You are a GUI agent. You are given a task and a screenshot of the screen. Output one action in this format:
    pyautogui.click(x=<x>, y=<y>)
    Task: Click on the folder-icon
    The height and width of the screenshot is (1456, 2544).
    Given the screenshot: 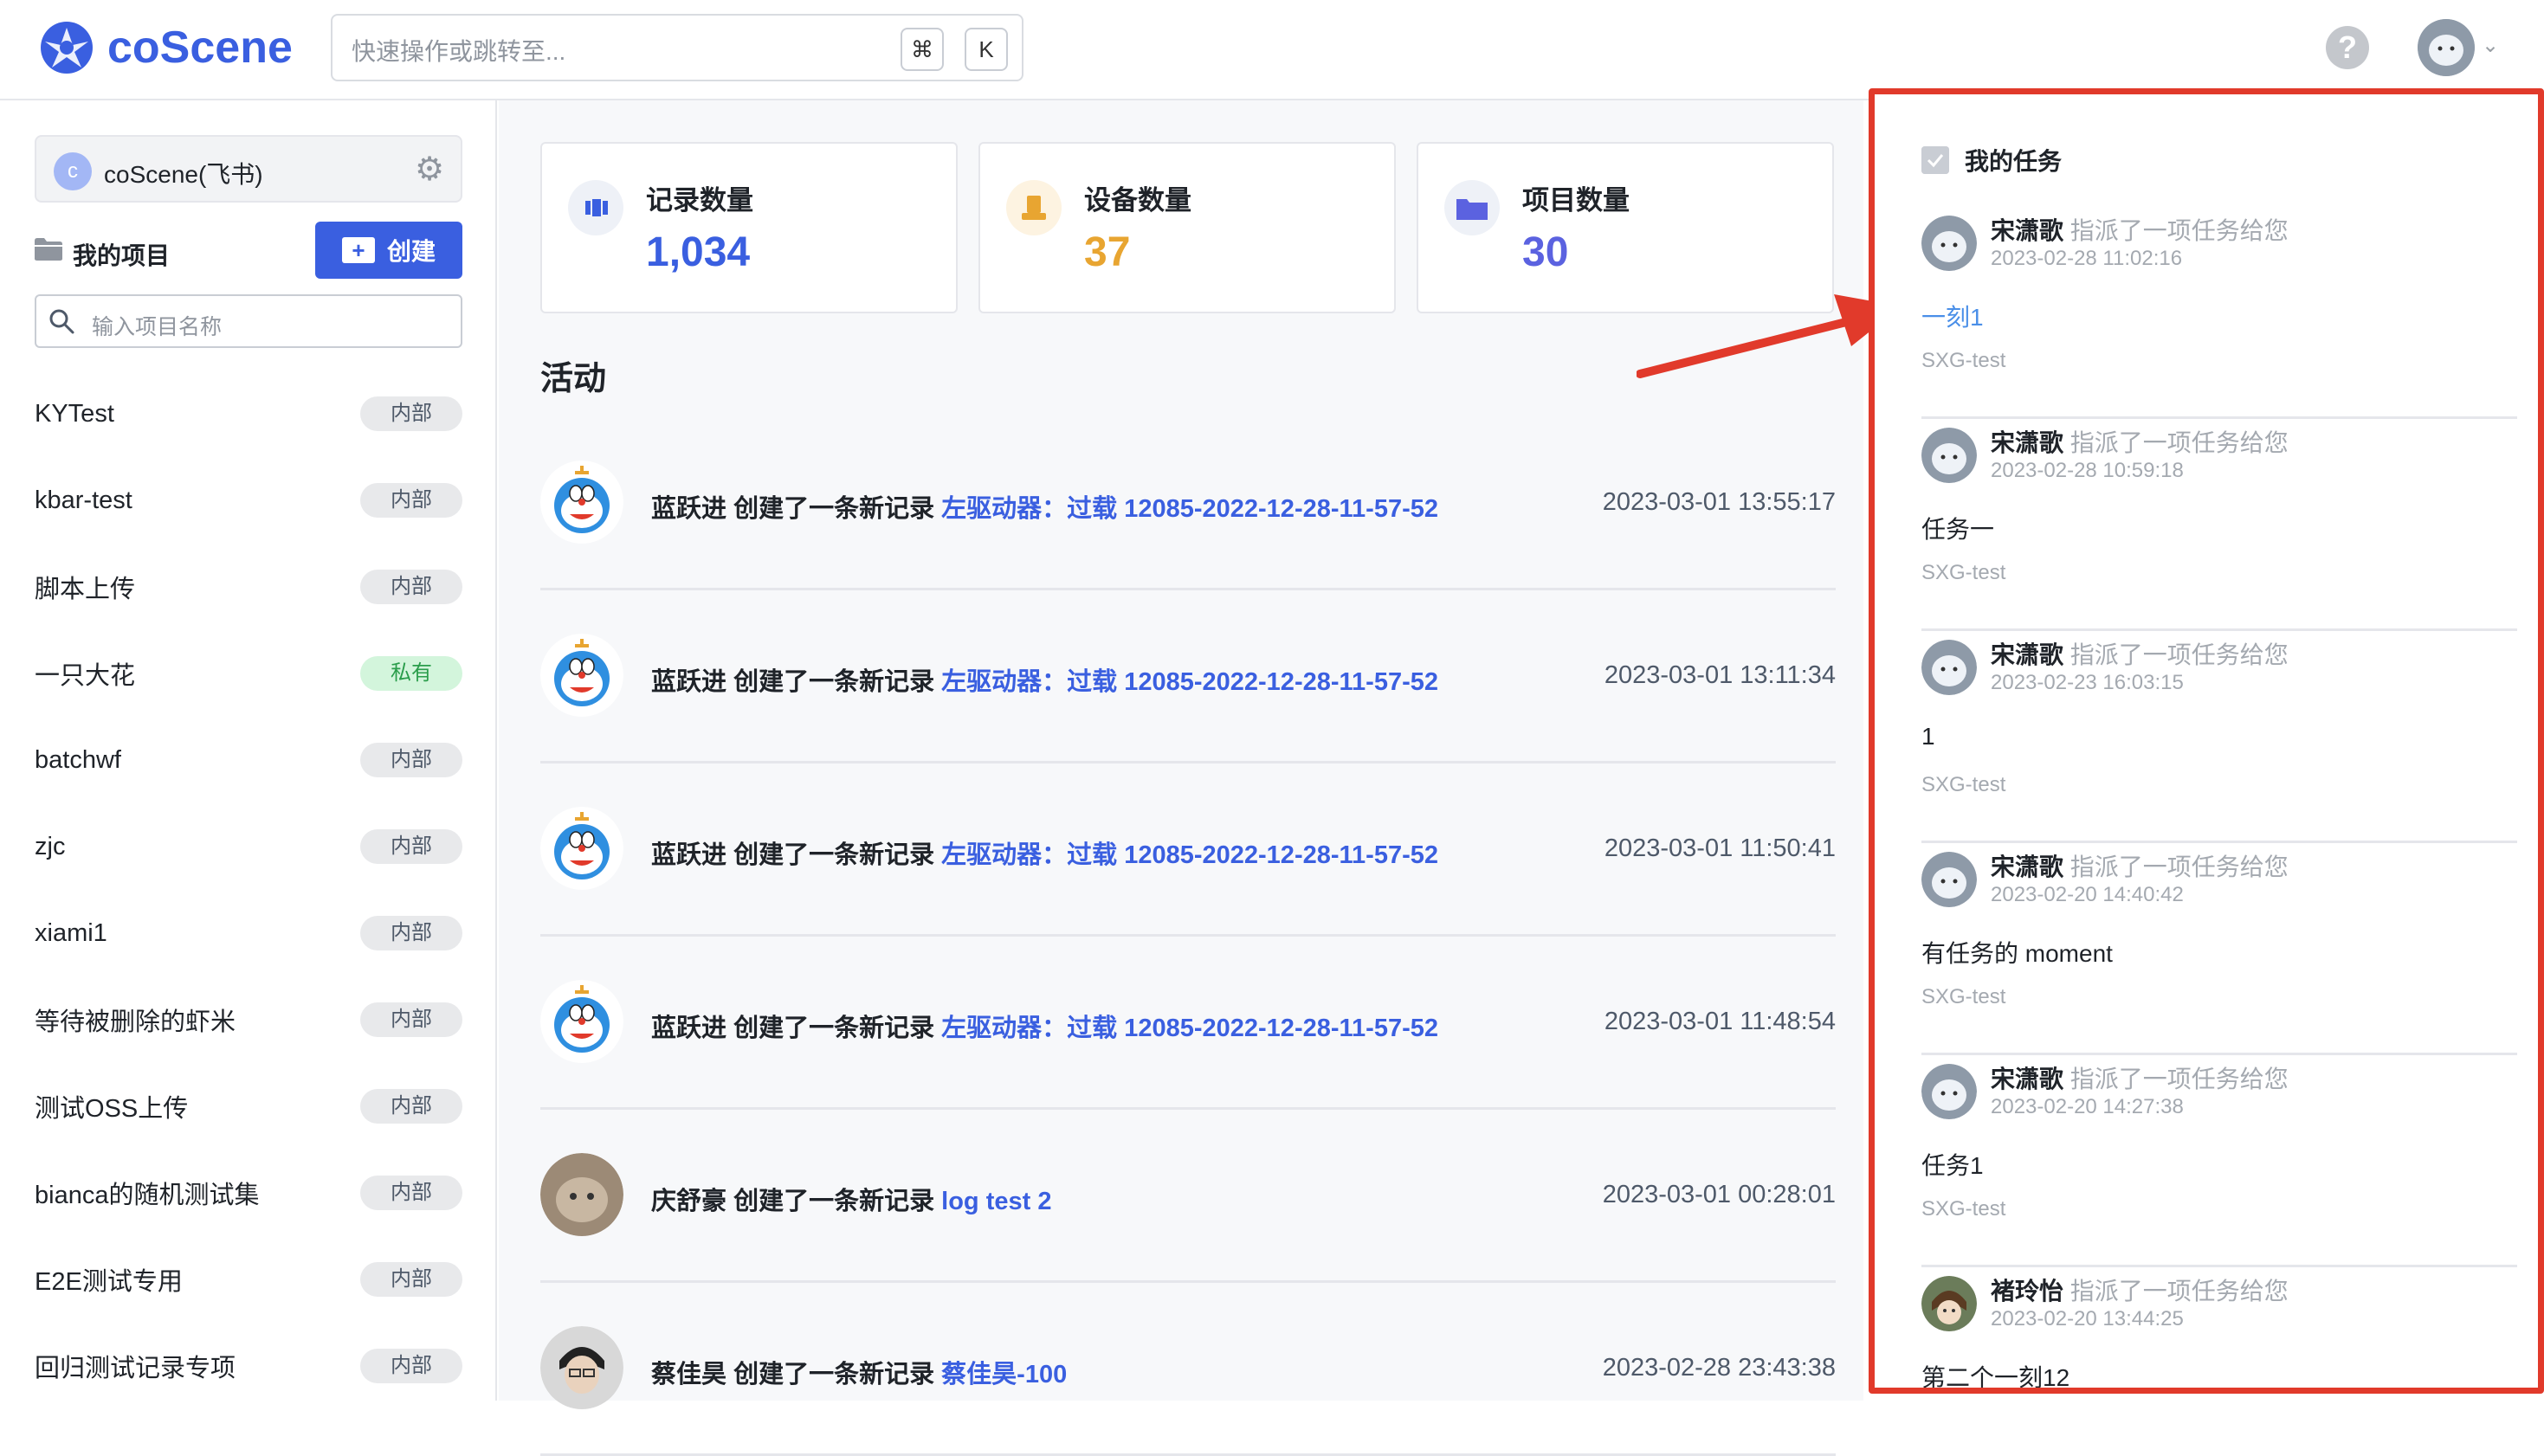 What is the action you would take?
    pyautogui.click(x=48, y=249)
    